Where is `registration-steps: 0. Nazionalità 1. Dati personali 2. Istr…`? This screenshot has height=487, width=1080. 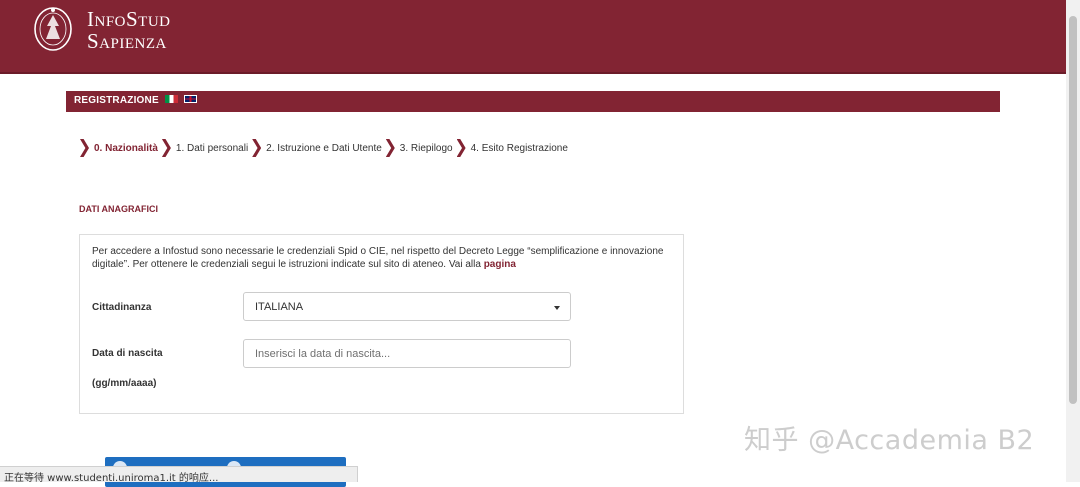 registration-steps: 0. Nazionalità 1. Dati personali 2. Istr… is located at coordinates (326, 148).